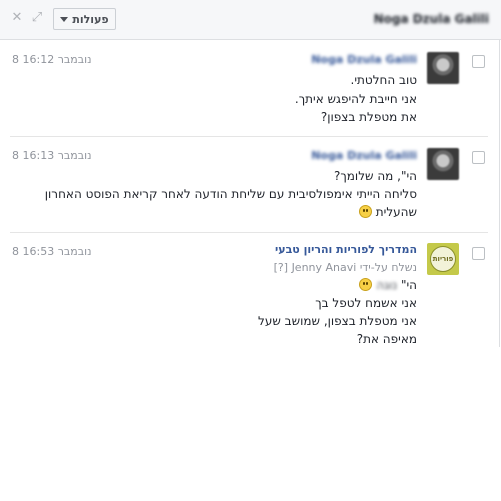 Image resolution: width=501 pixels, height=501 pixels. I want to click on page-logo-avatar: פוריות, so click(443, 259).